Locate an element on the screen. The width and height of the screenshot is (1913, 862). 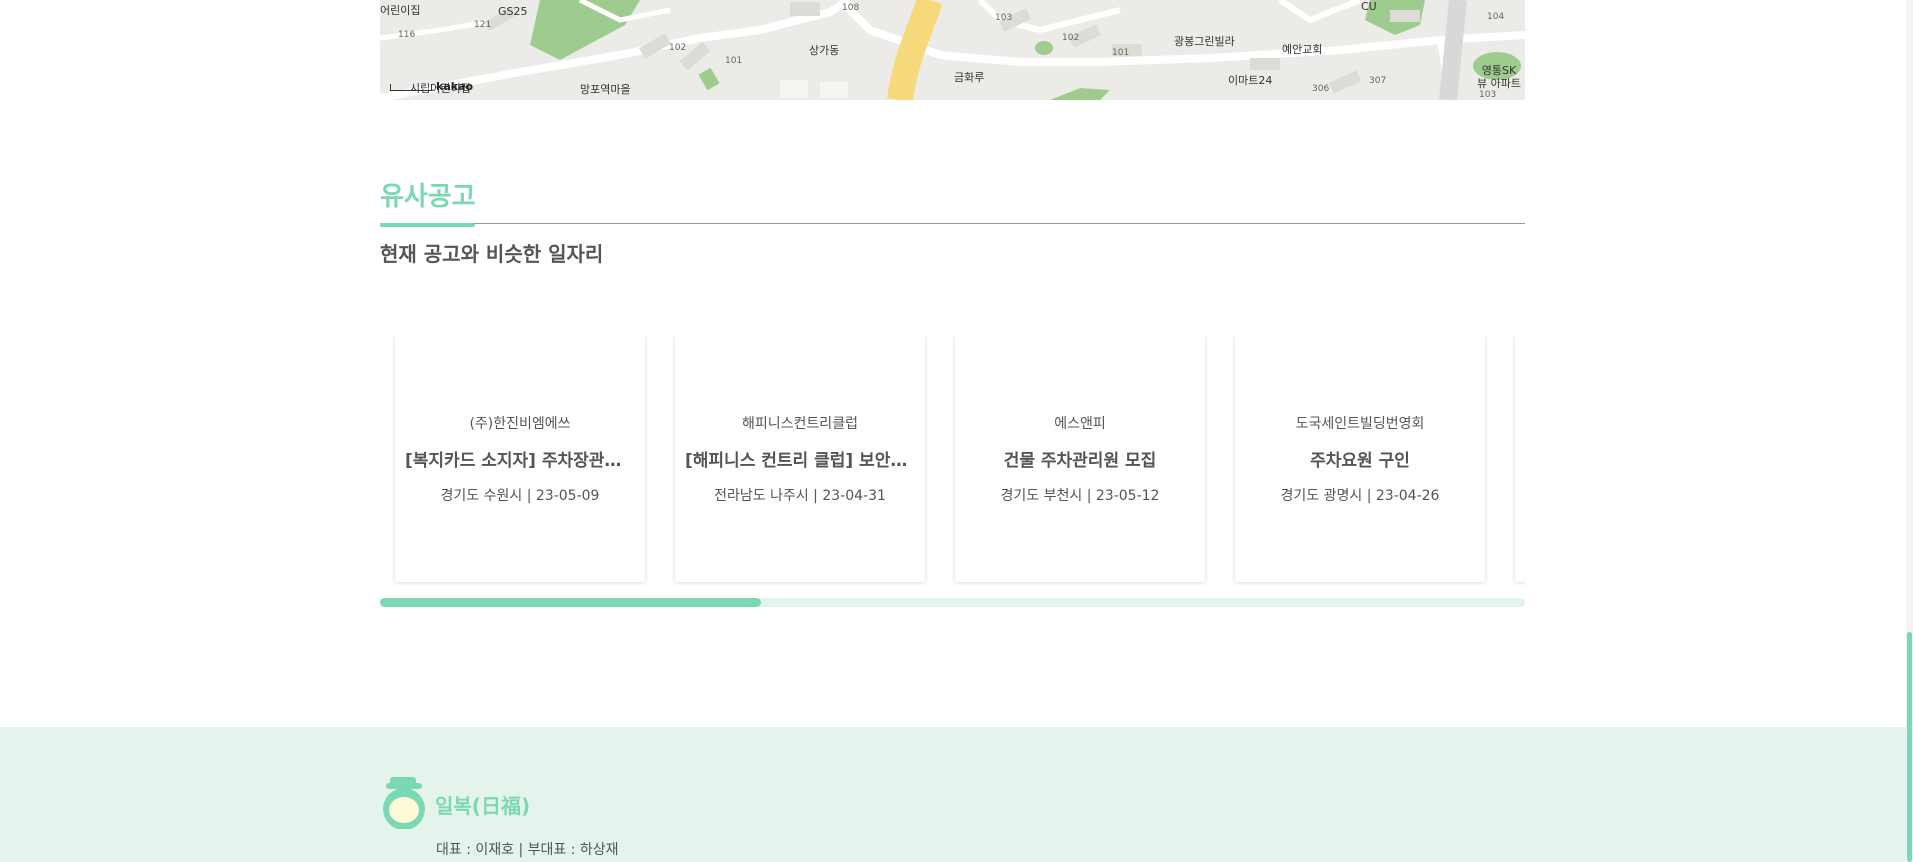
map-building-number: 104 is located at coordinates (1496, 17).